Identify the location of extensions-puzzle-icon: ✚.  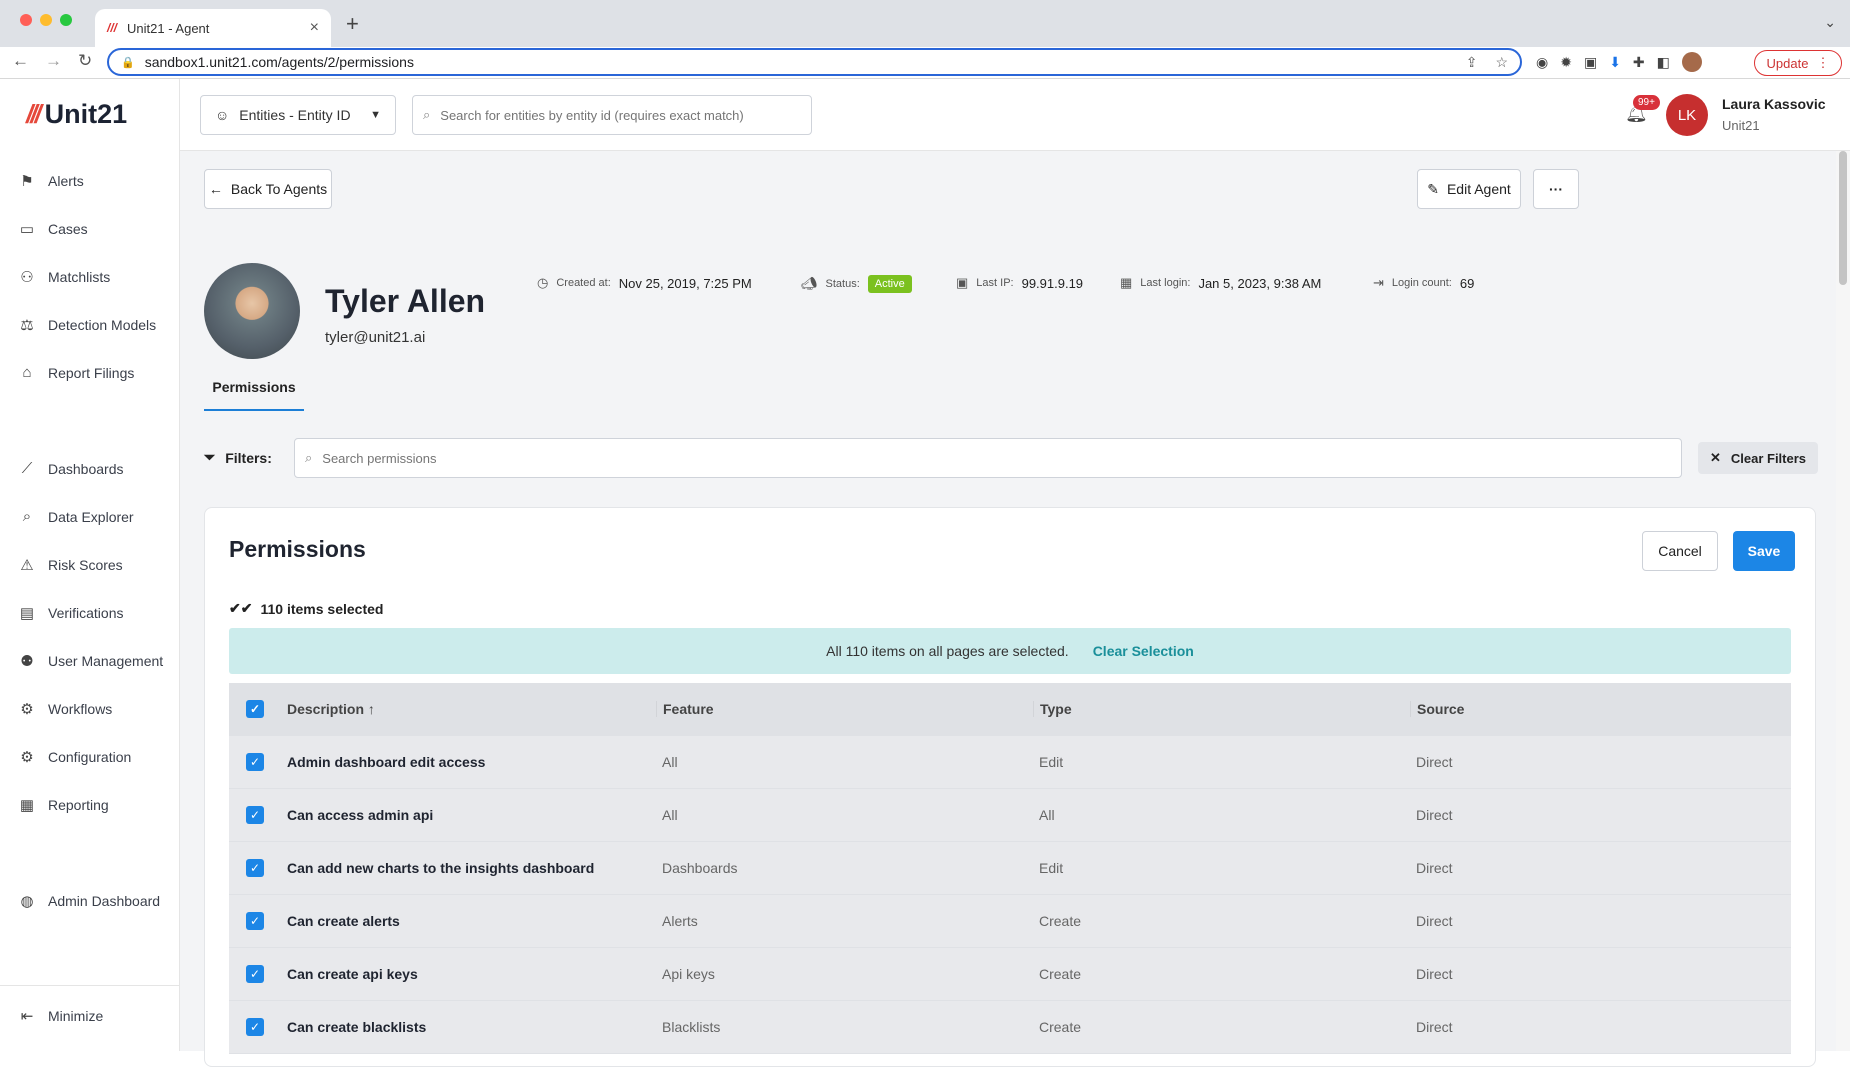
(1639, 62).